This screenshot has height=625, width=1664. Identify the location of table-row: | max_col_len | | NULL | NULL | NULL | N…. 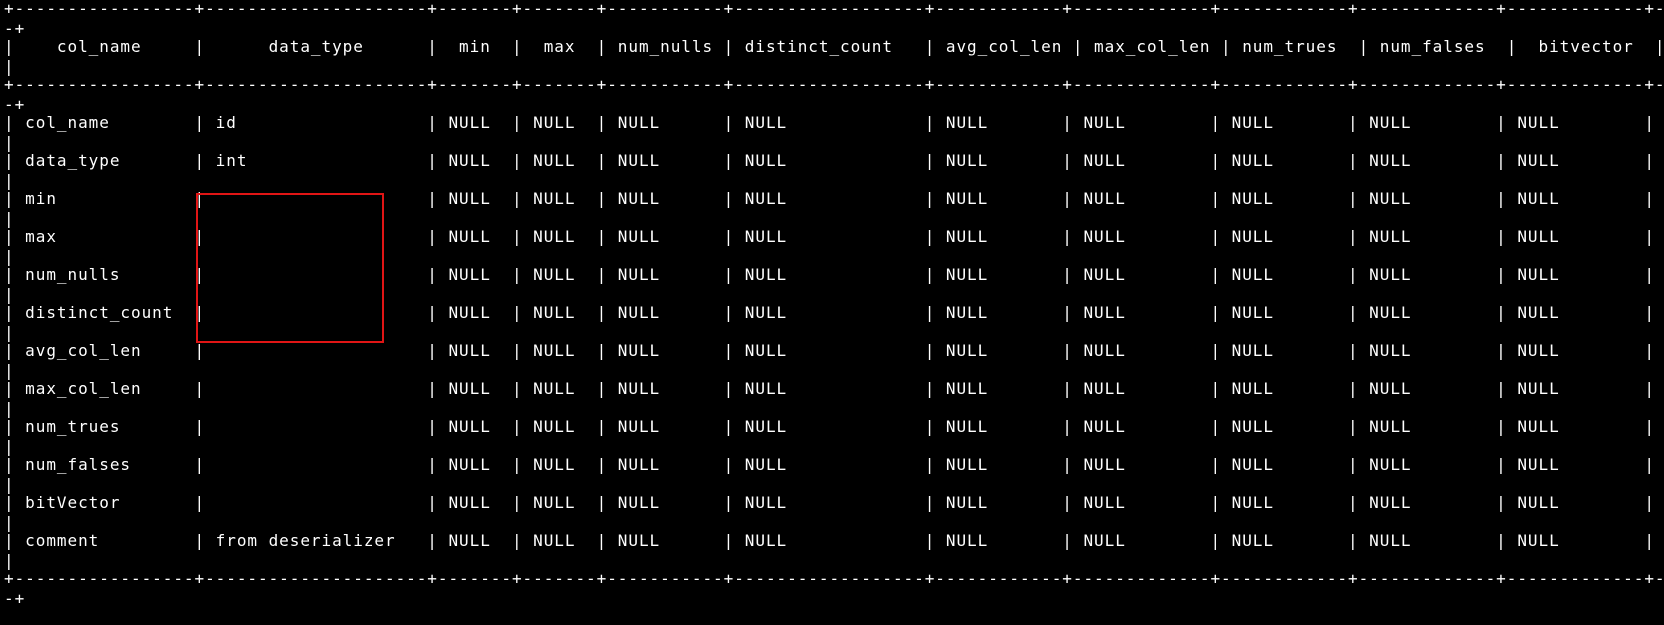
(834, 388).